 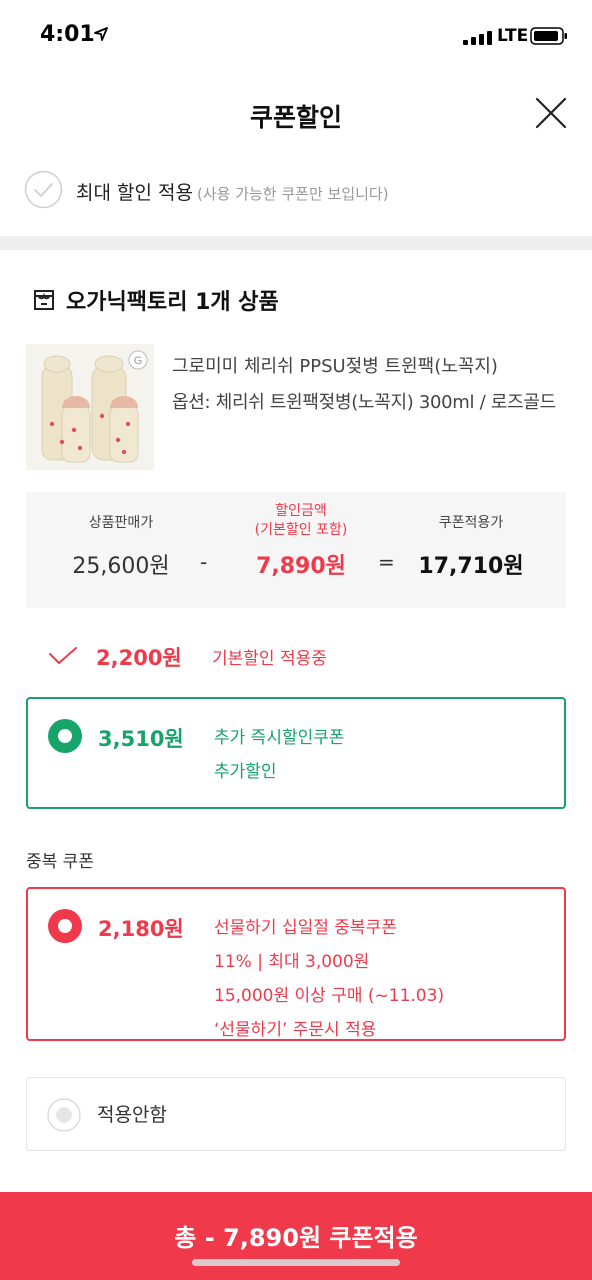 What do you see at coordinates (172, 302) in the screenshot?
I see `store-name: 오가닉팩토리 1개 상품` at bounding box center [172, 302].